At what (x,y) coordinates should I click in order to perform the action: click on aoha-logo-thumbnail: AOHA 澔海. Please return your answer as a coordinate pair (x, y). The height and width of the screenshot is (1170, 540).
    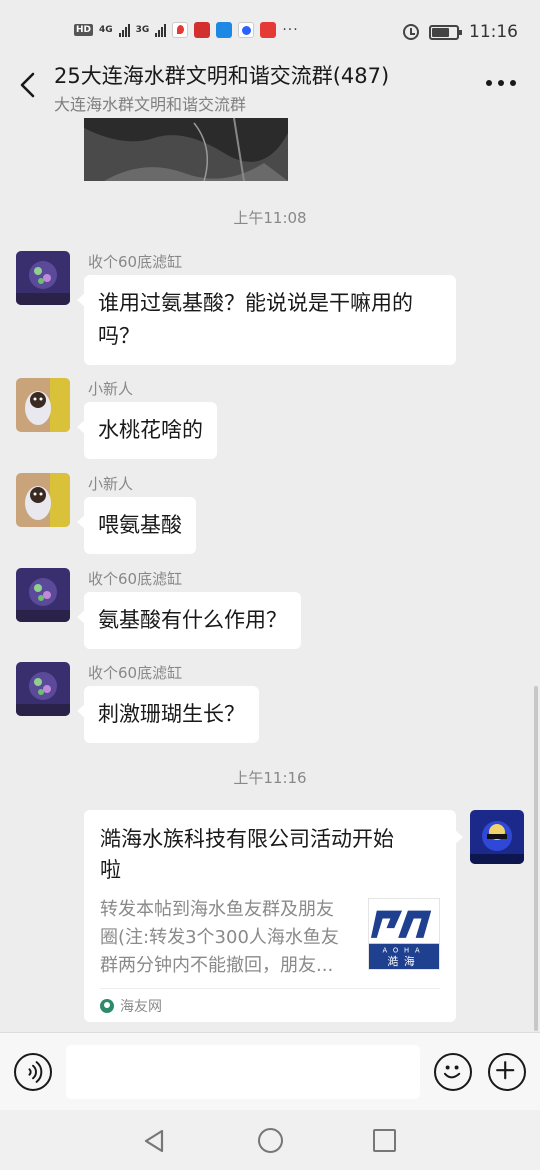
    Looking at the image, I should click on (404, 934).